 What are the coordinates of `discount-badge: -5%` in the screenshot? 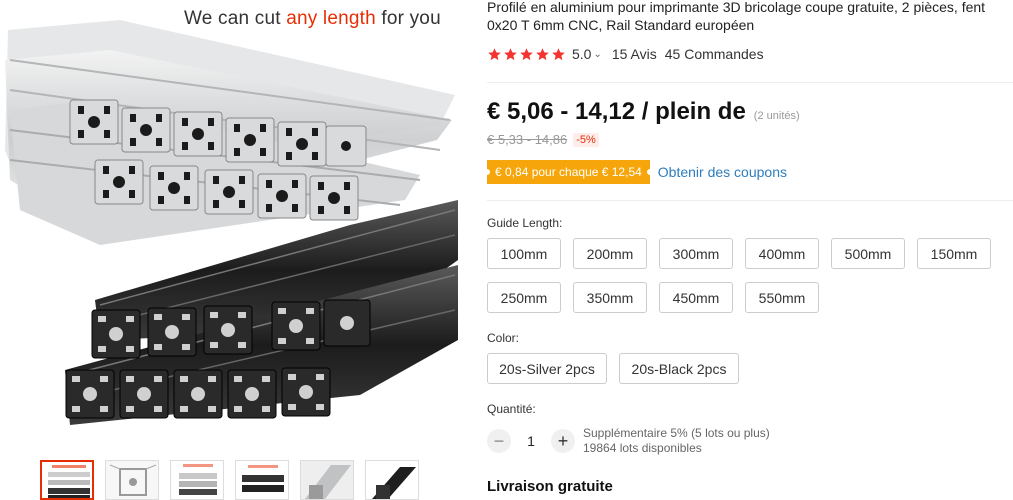 It's located at (586, 139).